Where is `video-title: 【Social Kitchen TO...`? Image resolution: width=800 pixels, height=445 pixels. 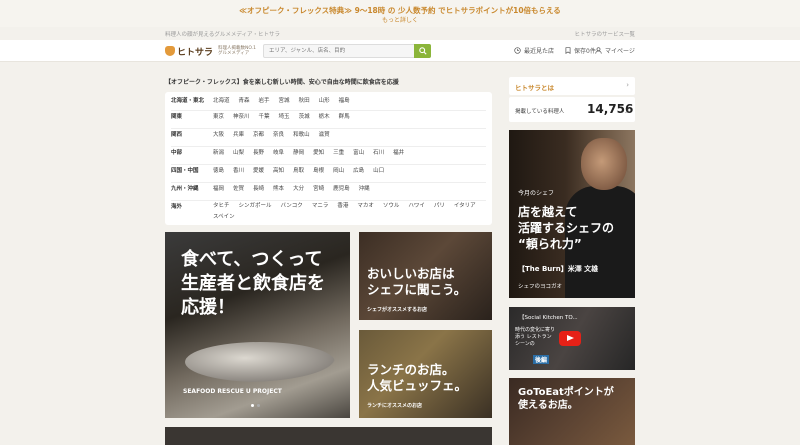
video-title: 【Social Kitchen TO... is located at coordinates (548, 318).